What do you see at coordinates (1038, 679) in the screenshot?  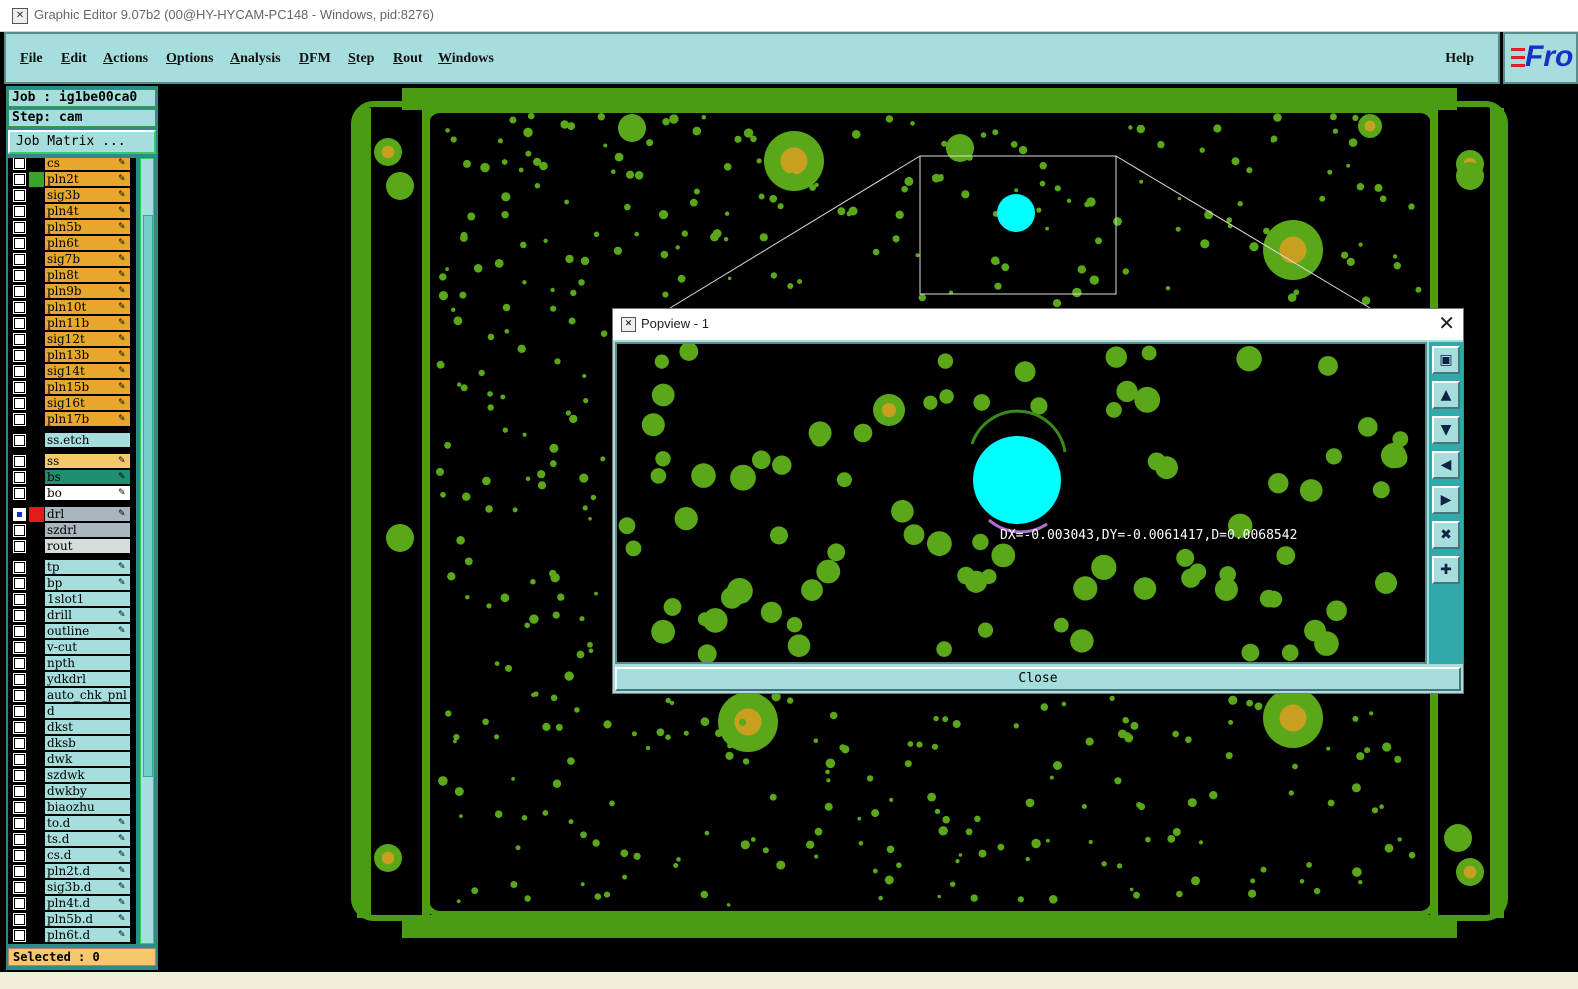 I see `close-button: Close` at bounding box center [1038, 679].